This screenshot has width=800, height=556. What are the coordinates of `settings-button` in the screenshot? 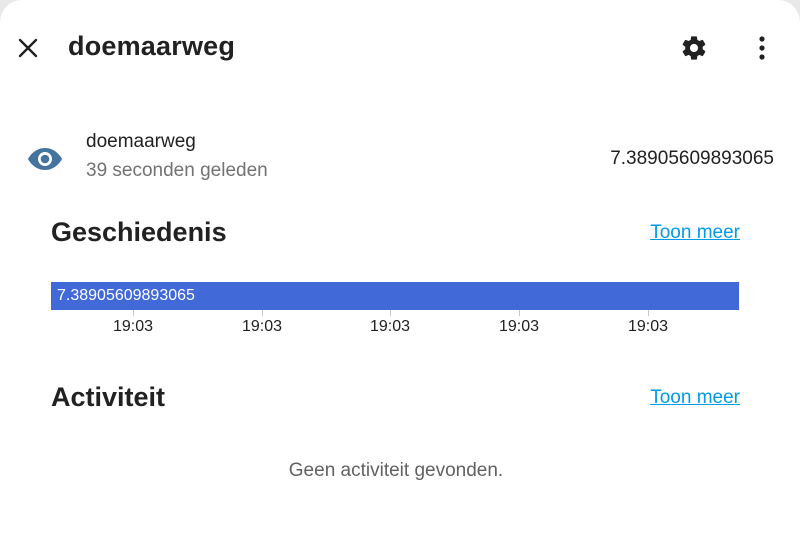 It's located at (694, 48).